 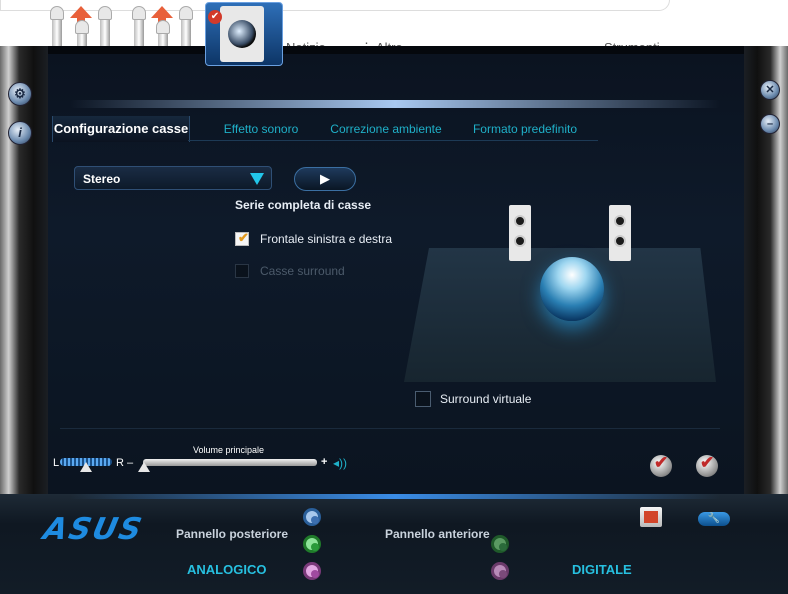 I want to click on wrench-icon: 🔧, so click(x=714, y=519).